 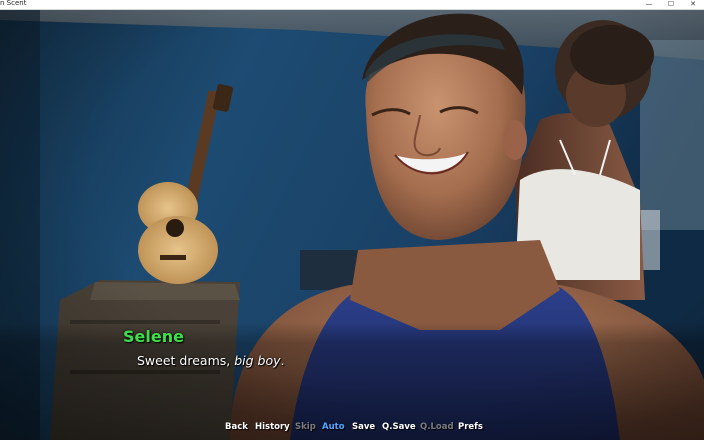 What do you see at coordinates (363, 427) in the screenshot?
I see `save-button: Save` at bounding box center [363, 427].